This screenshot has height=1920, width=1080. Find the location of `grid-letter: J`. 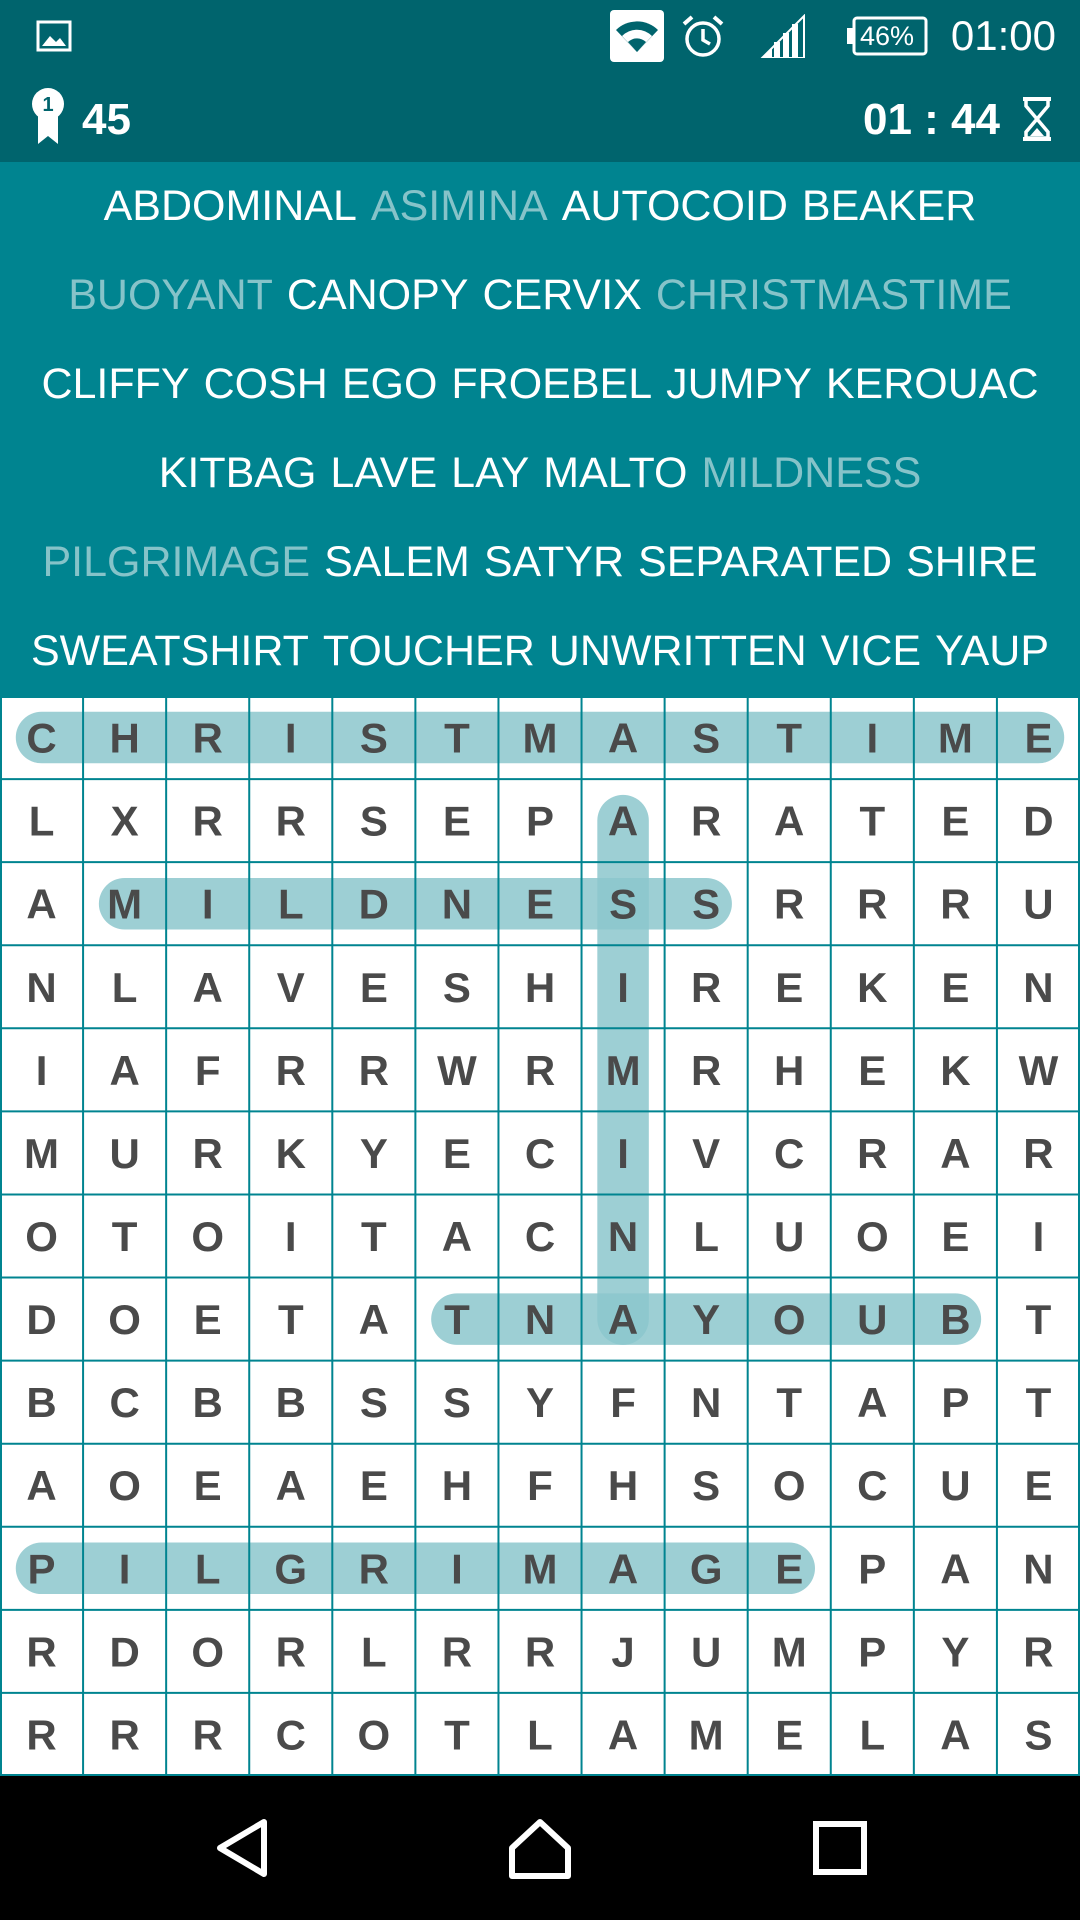

grid-letter: J is located at coordinates (622, 1651).